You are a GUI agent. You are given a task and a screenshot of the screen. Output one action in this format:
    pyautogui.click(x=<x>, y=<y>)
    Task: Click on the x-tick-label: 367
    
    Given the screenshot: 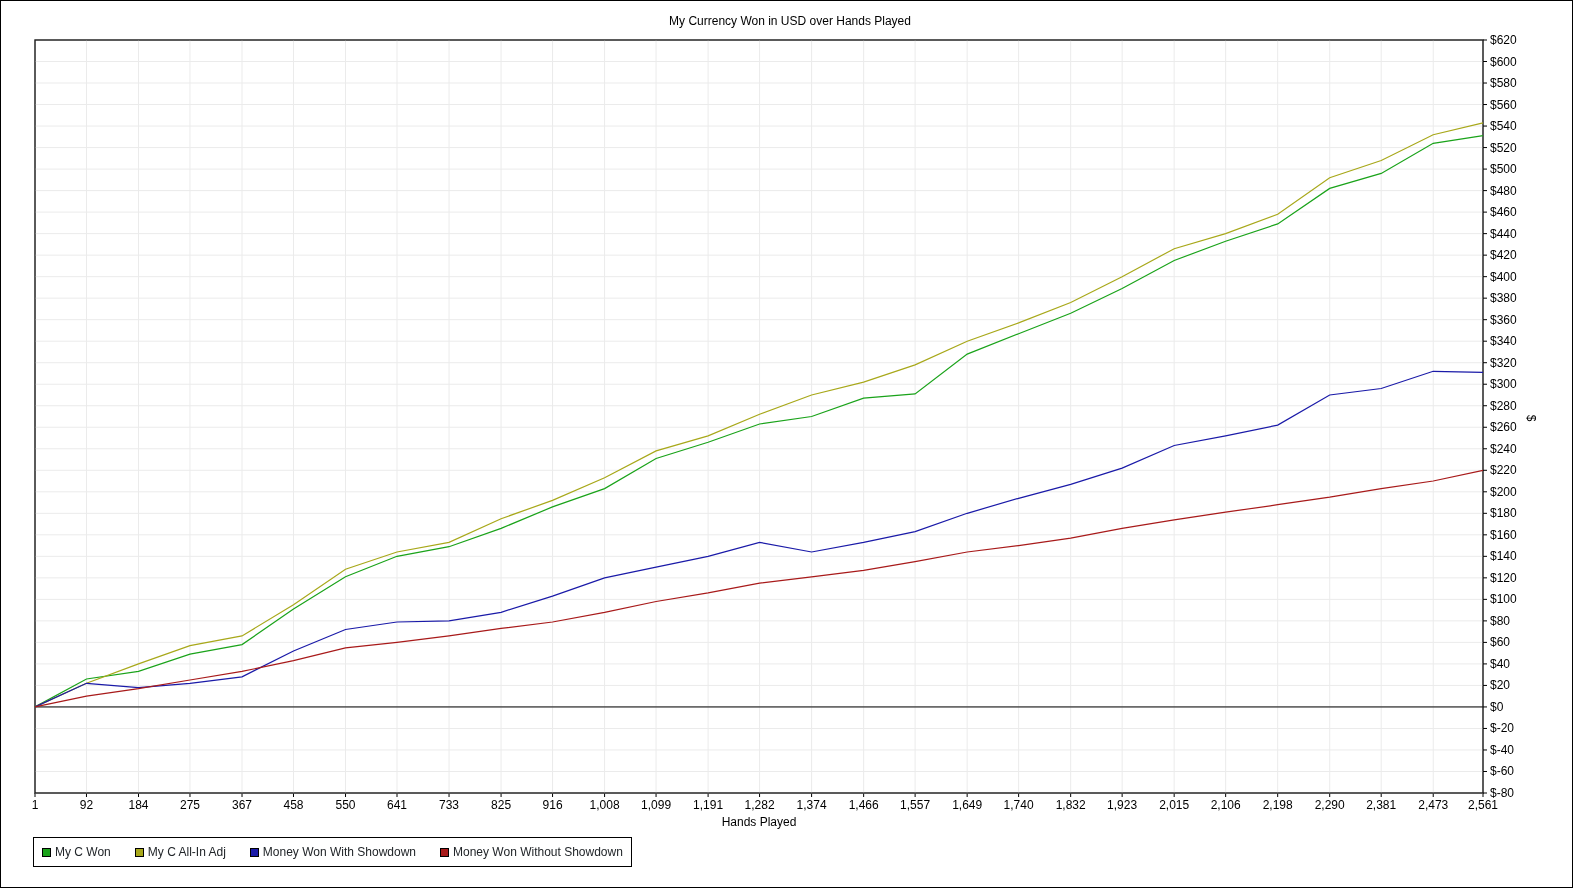 What is the action you would take?
    pyautogui.click(x=242, y=805)
    